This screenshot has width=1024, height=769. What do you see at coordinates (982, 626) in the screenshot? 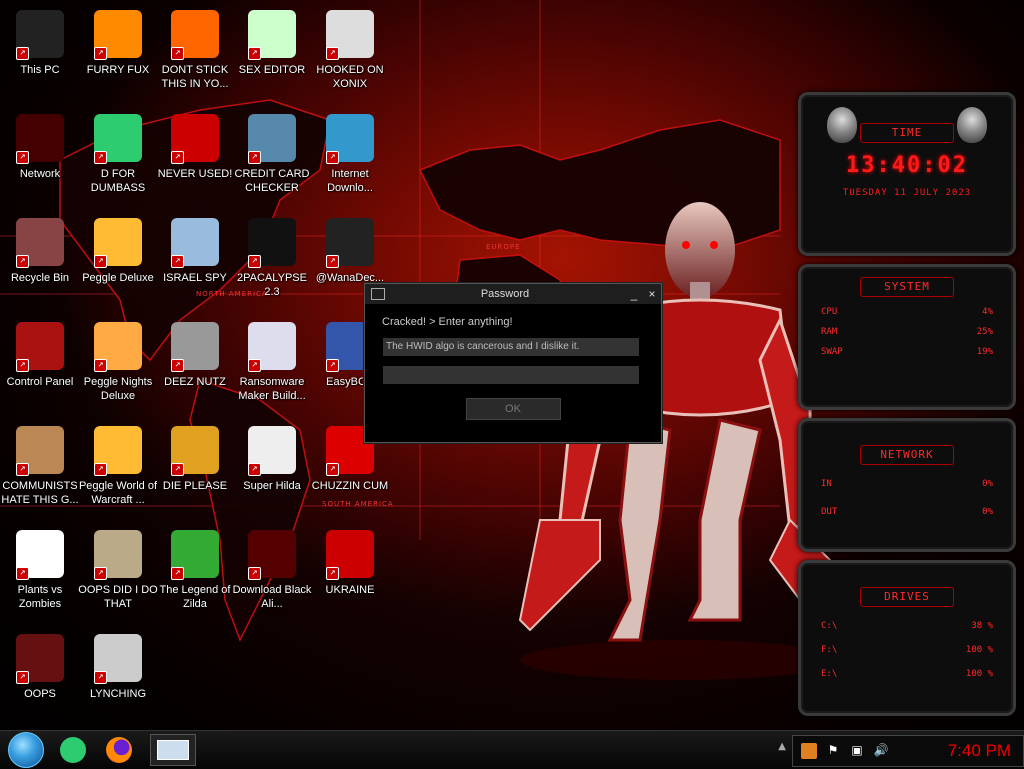
I see `drive-row-value: 38 %` at bounding box center [982, 626].